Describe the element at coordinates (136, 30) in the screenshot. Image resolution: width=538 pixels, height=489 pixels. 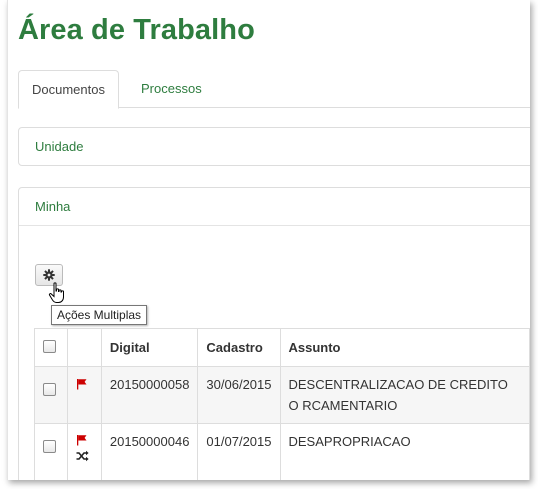
I see `page-title: Área de Trabalho` at that location.